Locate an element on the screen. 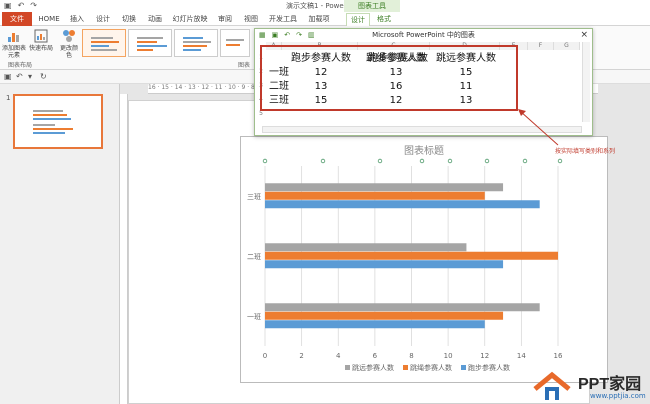 Image resolution: width=650 pixels, height=404 pixels. legend-label-0: 跳远参赛人数 is located at coordinates (373, 367).